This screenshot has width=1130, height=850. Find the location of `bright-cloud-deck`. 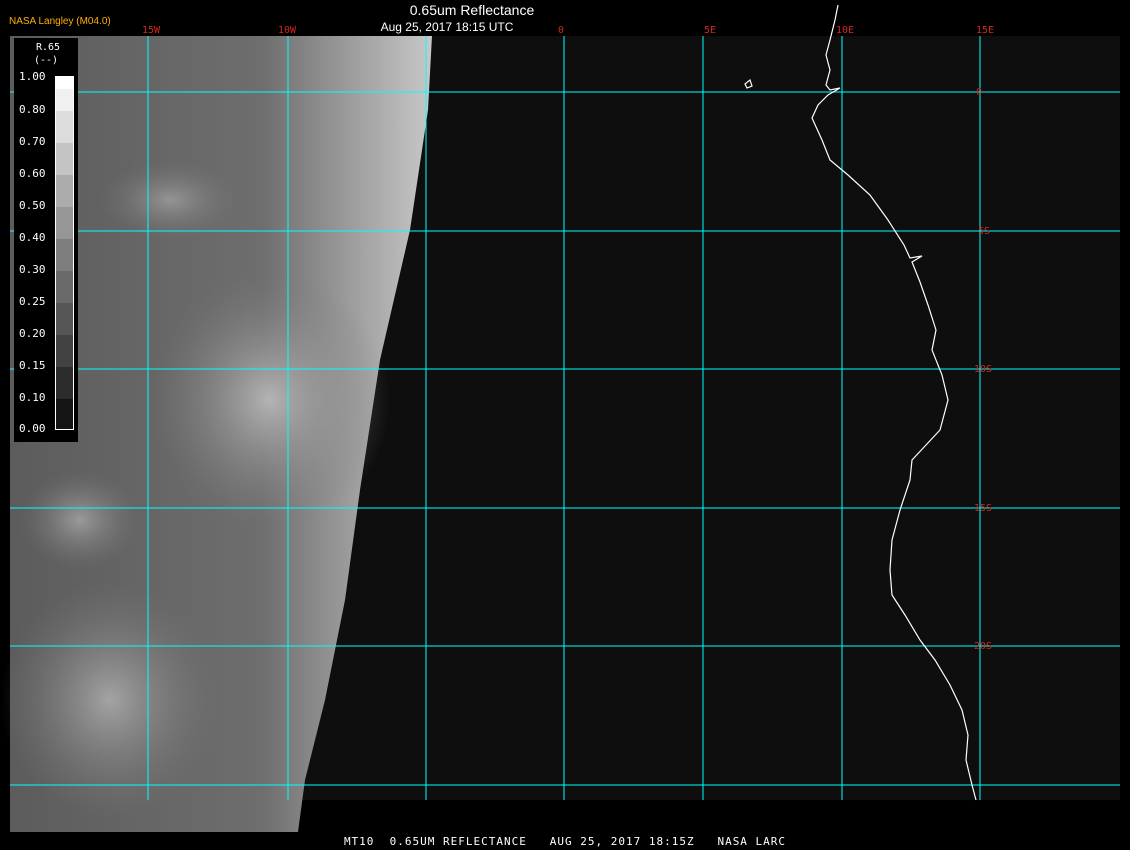

bright-cloud-deck is located at coordinates (270, 400).